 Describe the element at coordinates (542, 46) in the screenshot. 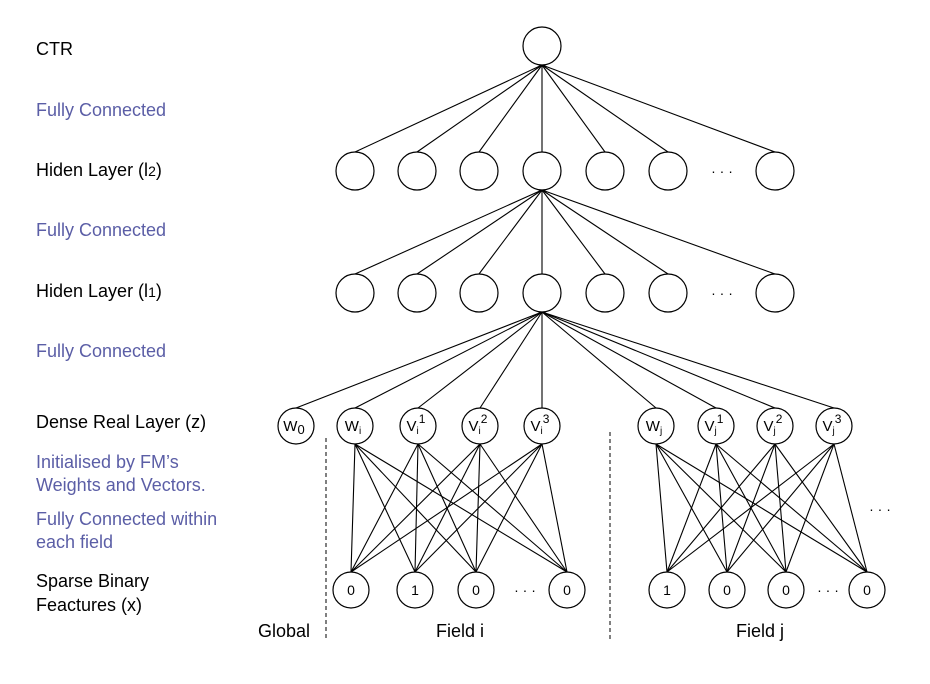

I see `ctr-node` at that location.